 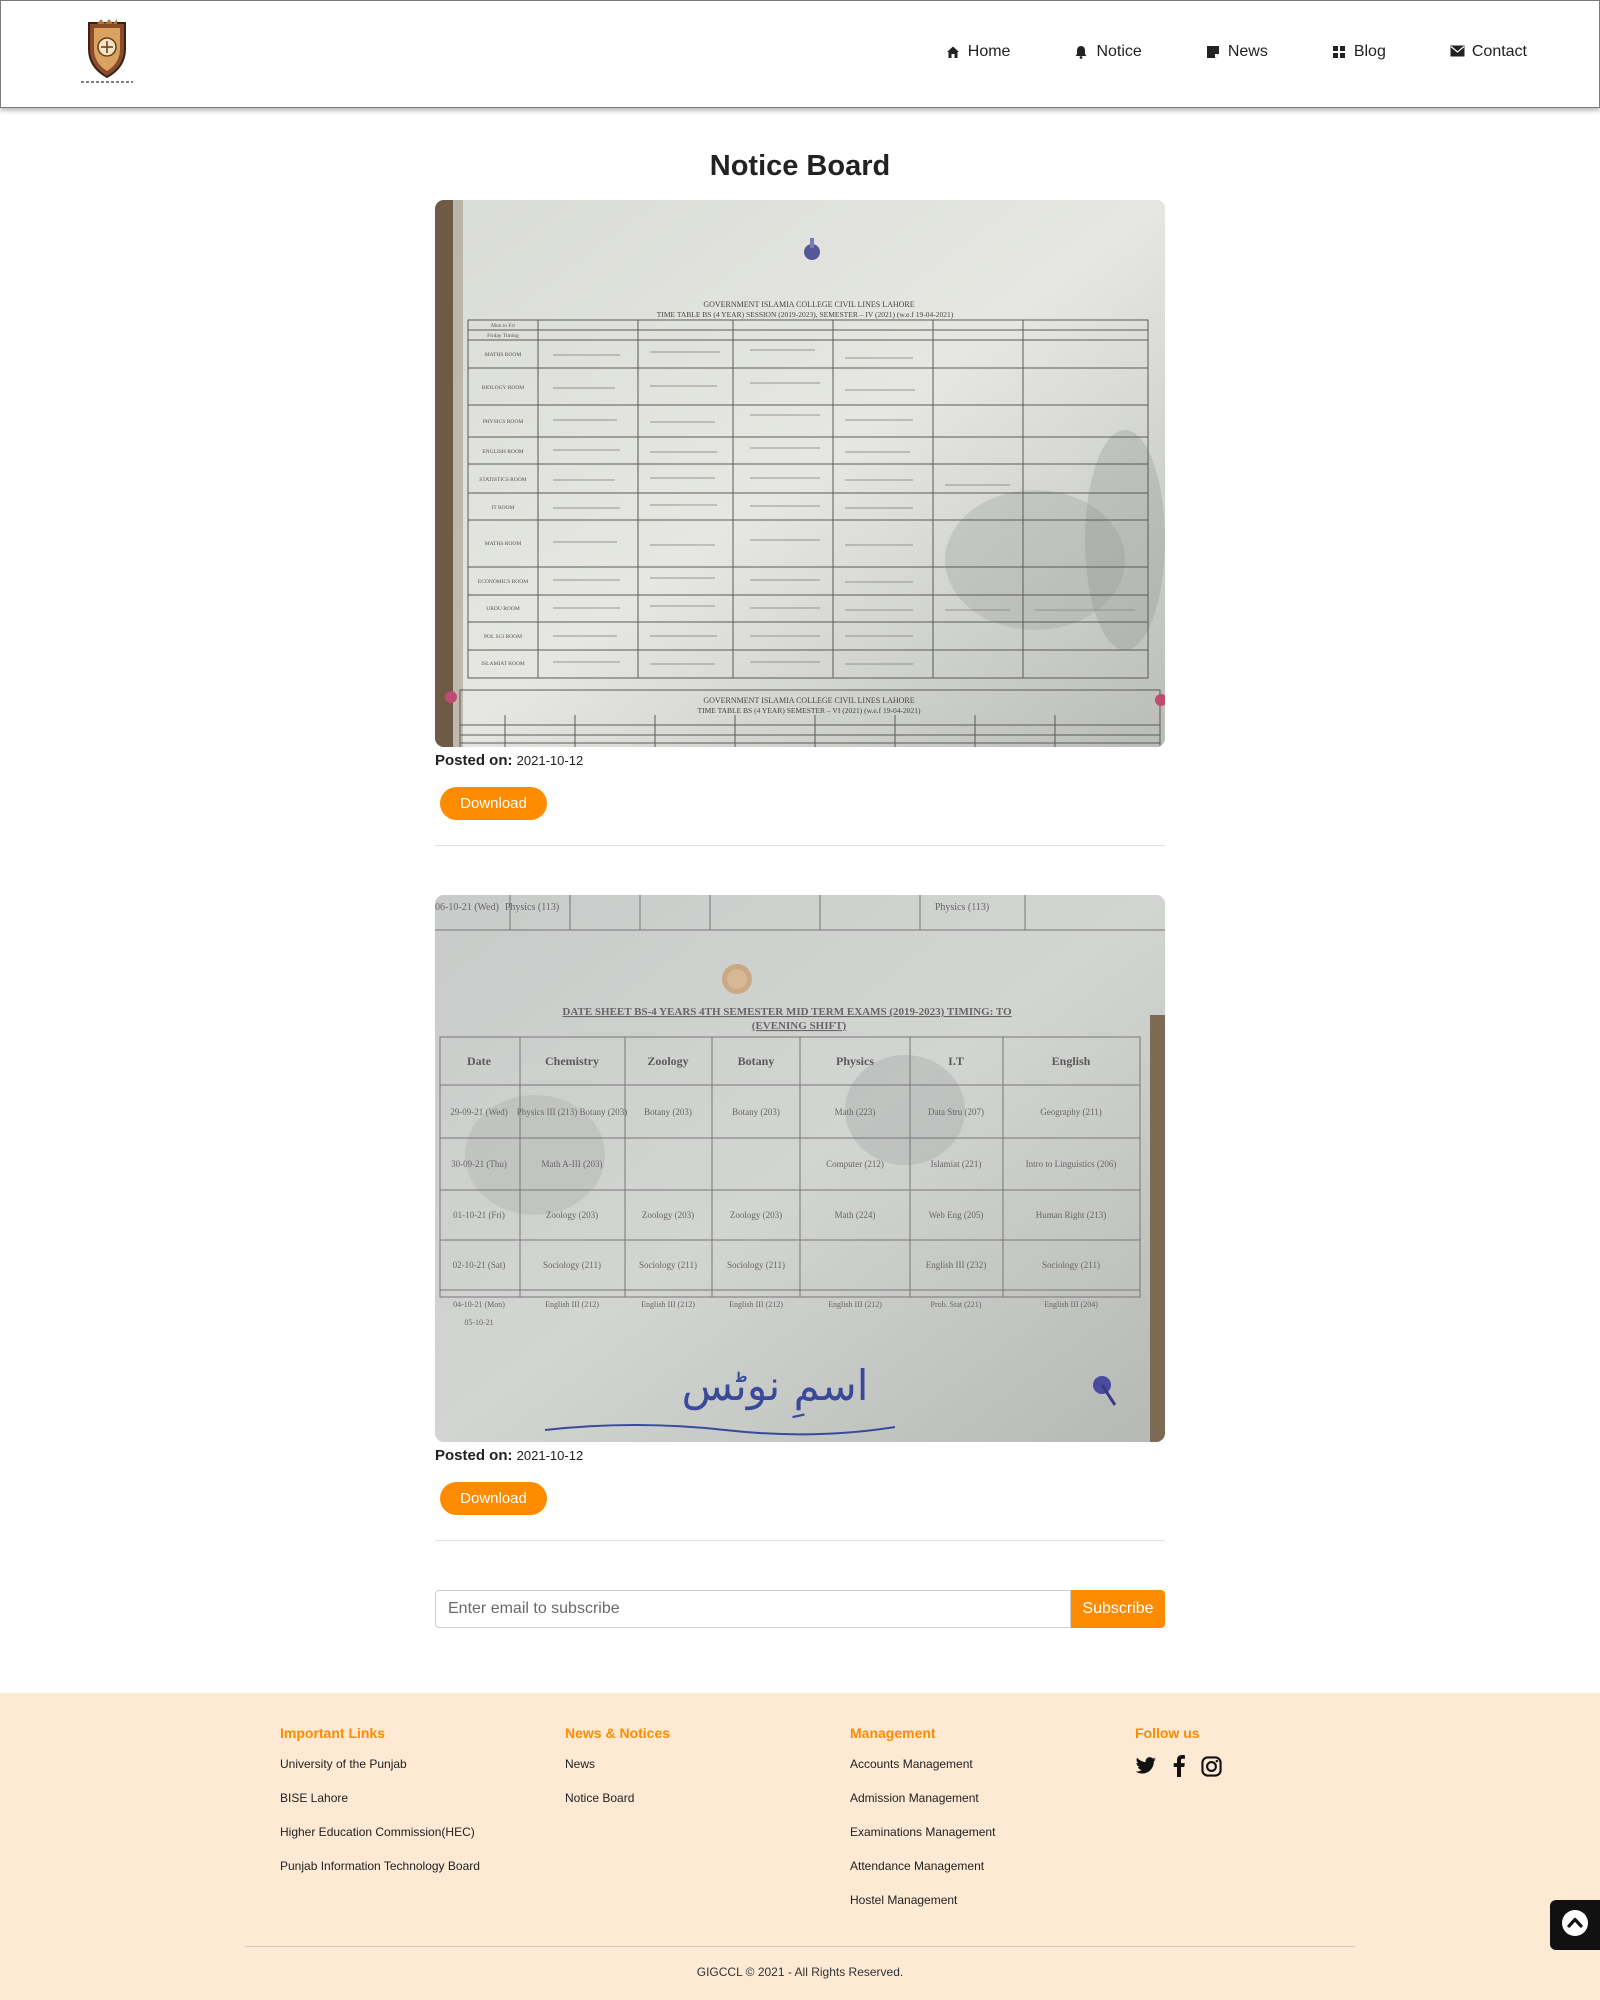 I want to click on sheet-column-header: Botany, so click(x=756, y=1061).